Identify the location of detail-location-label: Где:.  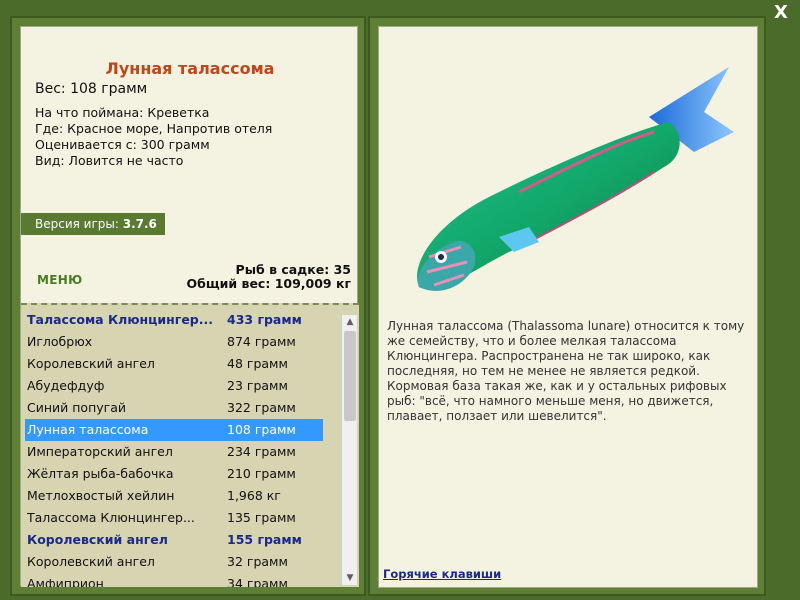
(49, 128).